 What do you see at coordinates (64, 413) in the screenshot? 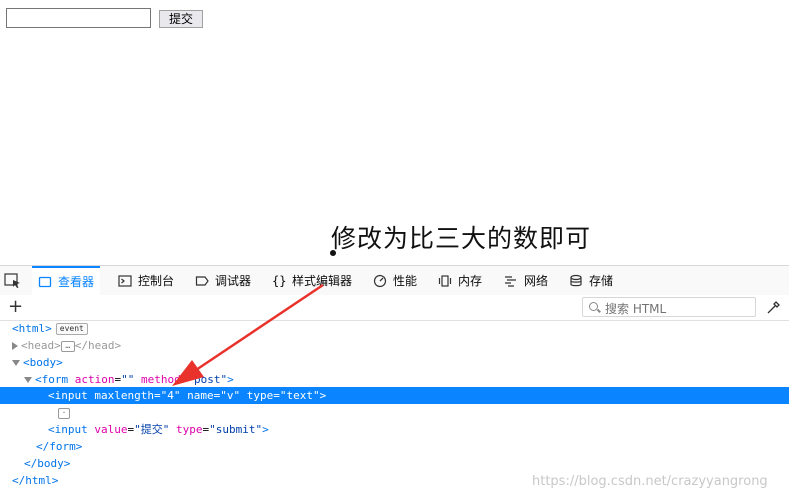
I see `whitespace-node-icon: ·` at bounding box center [64, 413].